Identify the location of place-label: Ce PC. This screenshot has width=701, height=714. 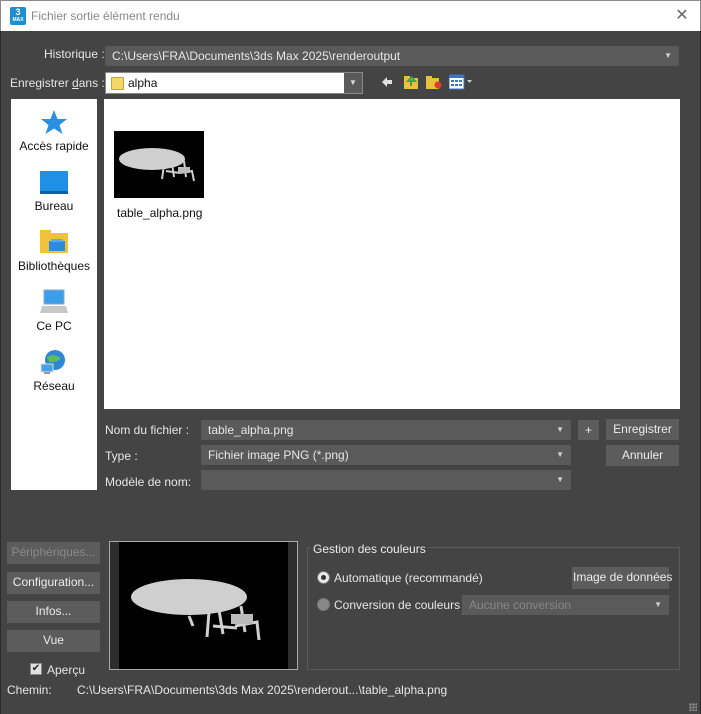
(54, 326).